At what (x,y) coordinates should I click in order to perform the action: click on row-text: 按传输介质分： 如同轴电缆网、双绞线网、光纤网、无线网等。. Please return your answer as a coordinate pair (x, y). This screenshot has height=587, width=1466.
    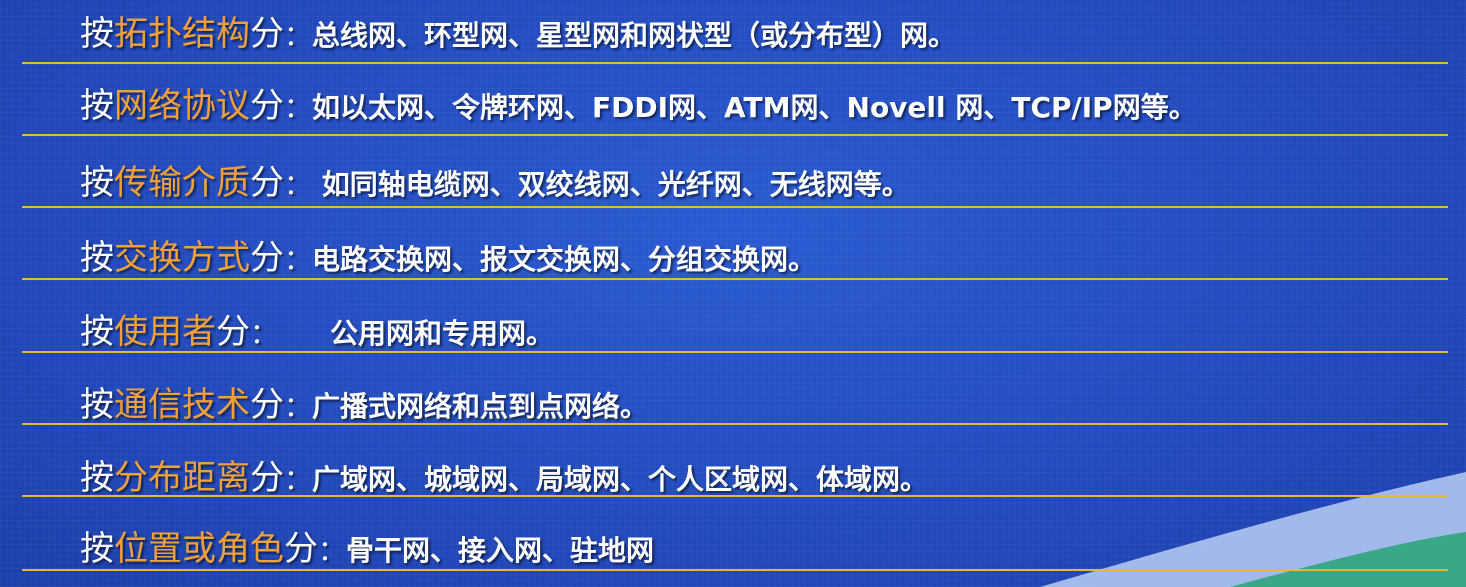
    Looking at the image, I should click on (495, 186).